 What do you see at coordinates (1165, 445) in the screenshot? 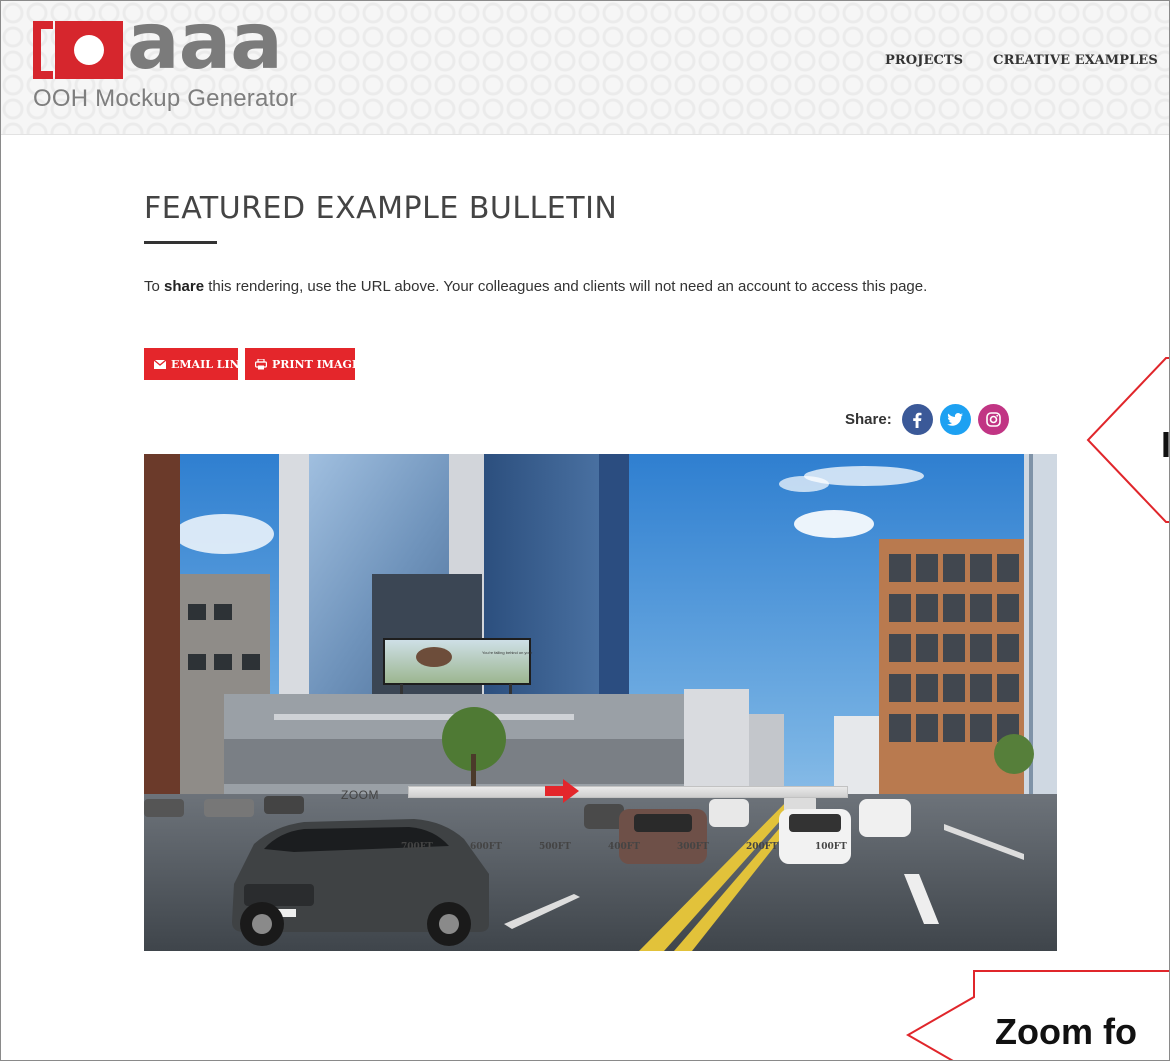
I see `callout-upper-text: I` at bounding box center [1165, 445].